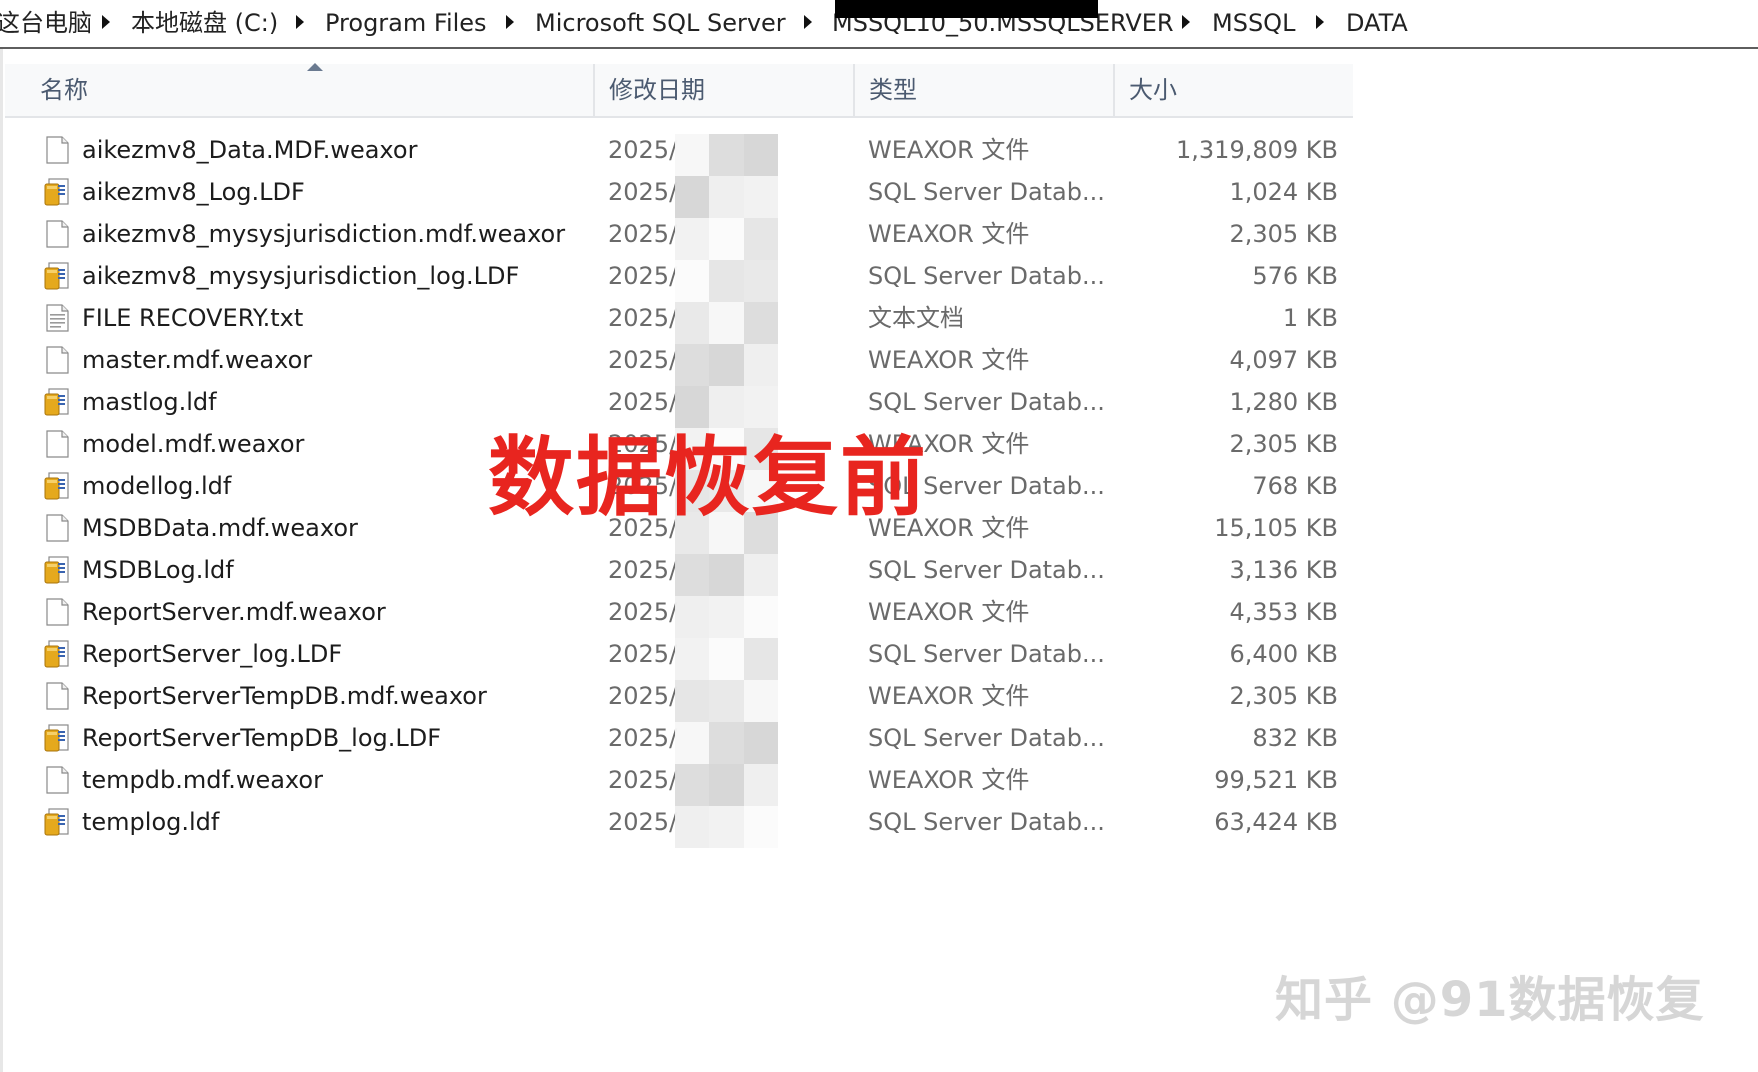 This screenshot has width=1758, height=1072. I want to click on file-name: aikezmv8_mysysjurisdiction_log.LDF, so click(301, 276).